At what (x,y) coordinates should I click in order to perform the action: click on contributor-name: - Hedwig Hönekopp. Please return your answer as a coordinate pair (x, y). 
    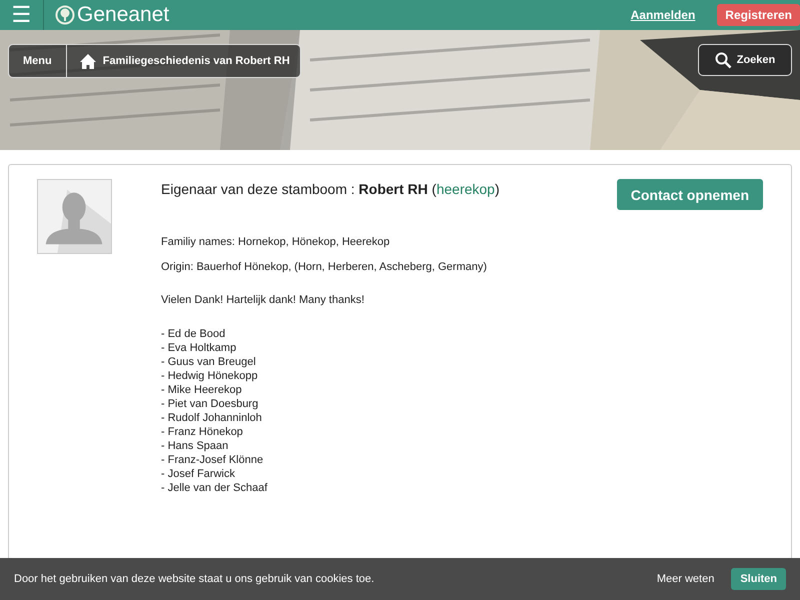
    Looking at the image, I should click on (210, 376).